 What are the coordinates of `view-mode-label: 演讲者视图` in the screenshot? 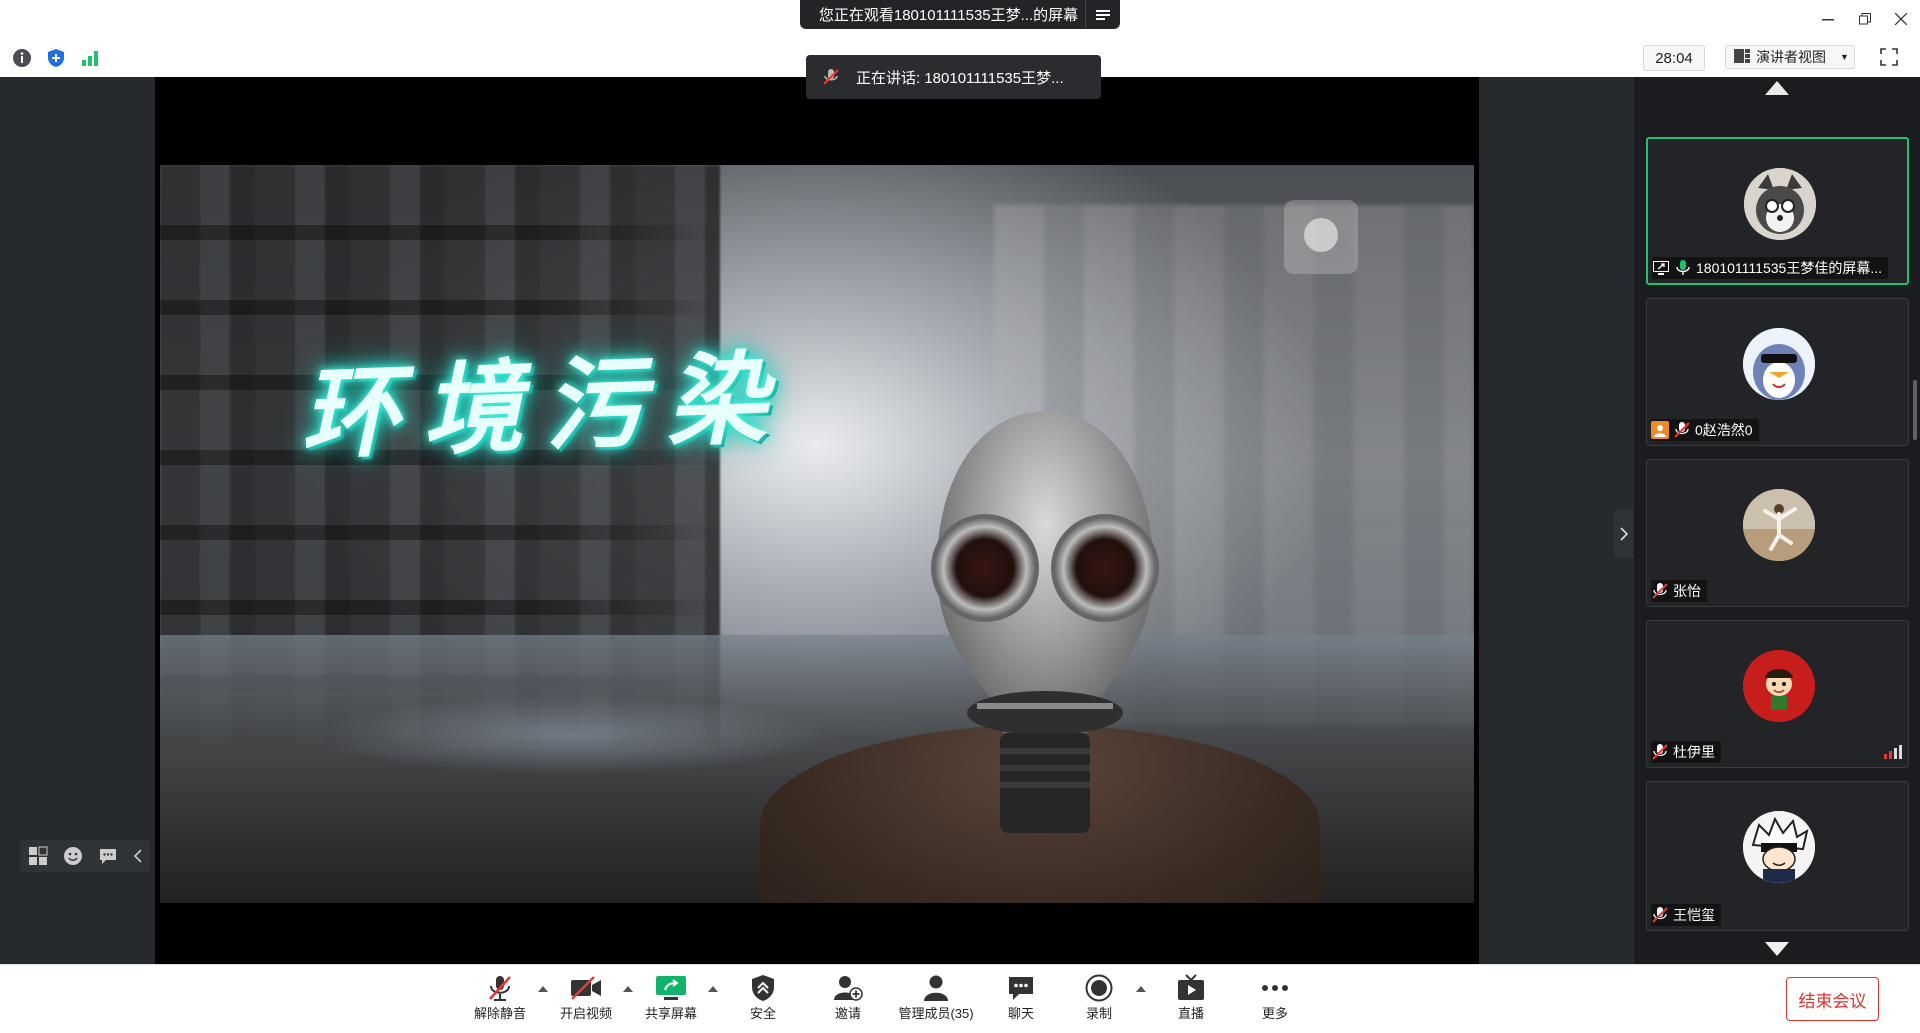 It's located at (1791, 57).